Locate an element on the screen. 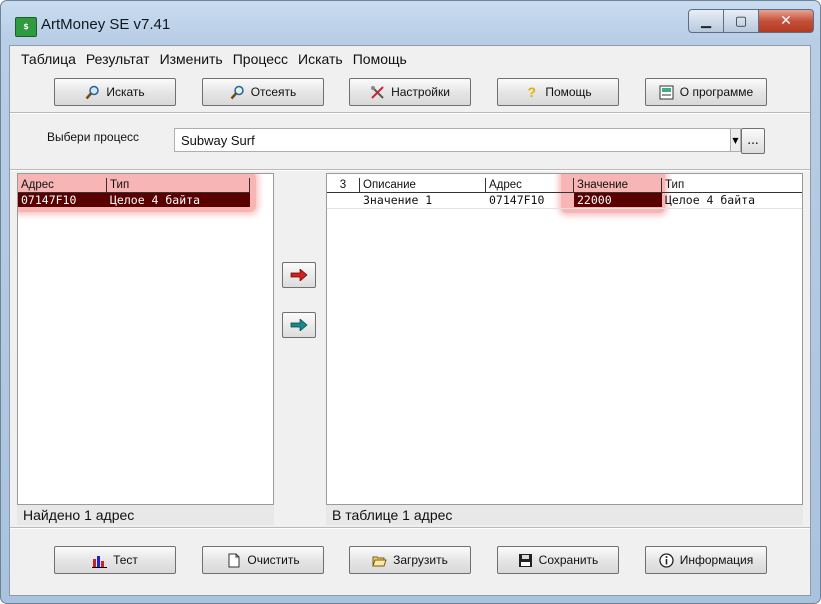 The image size is (821, 604). col-description: Описание is located at coordinates (423, 185).